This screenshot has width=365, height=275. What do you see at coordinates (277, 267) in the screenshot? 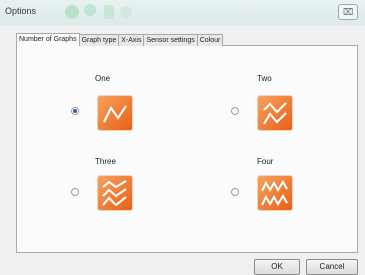
I see `ok-button: OK` at bounding box center [277, 267].